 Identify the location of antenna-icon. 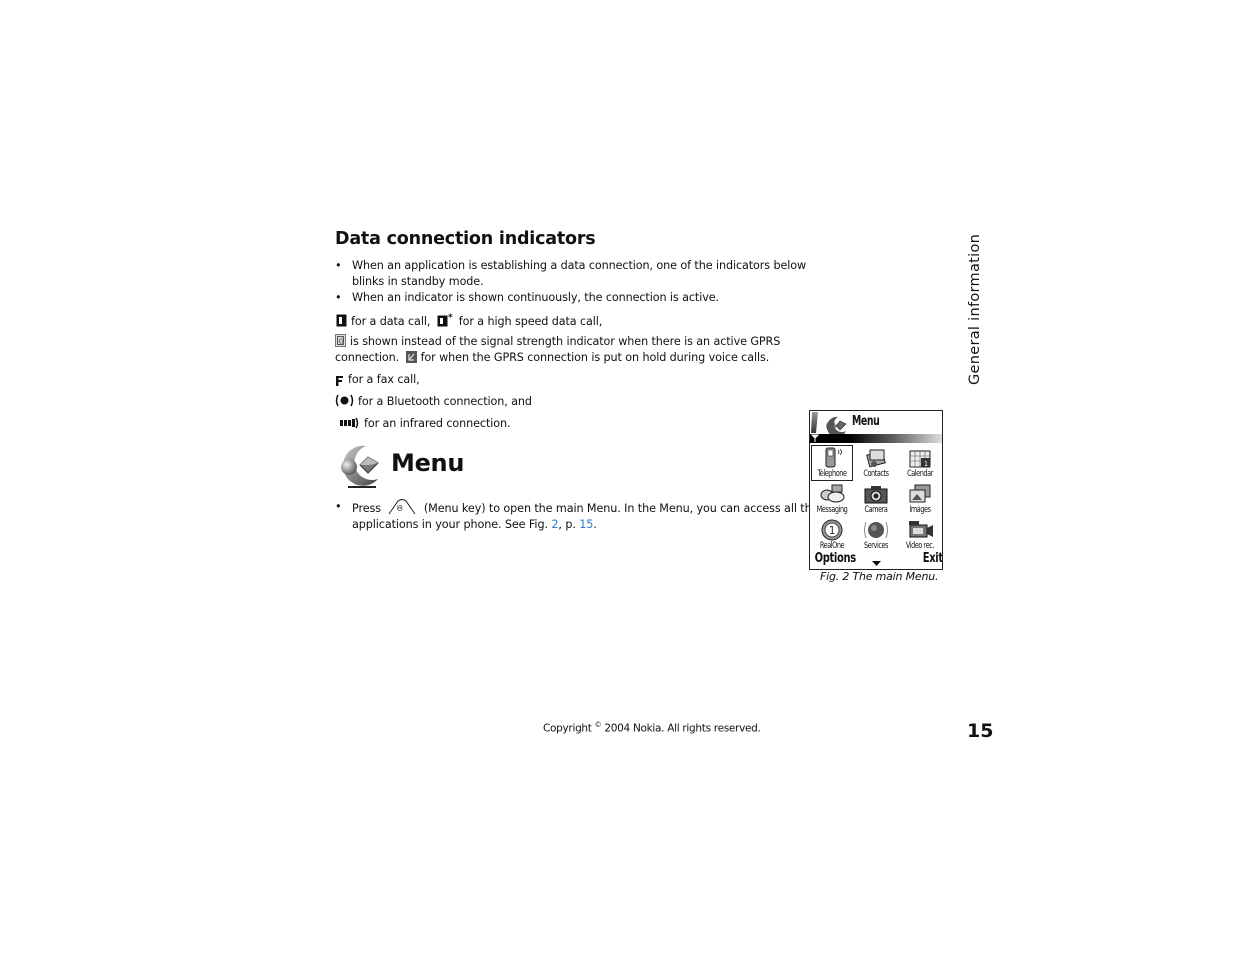
(815, 438).